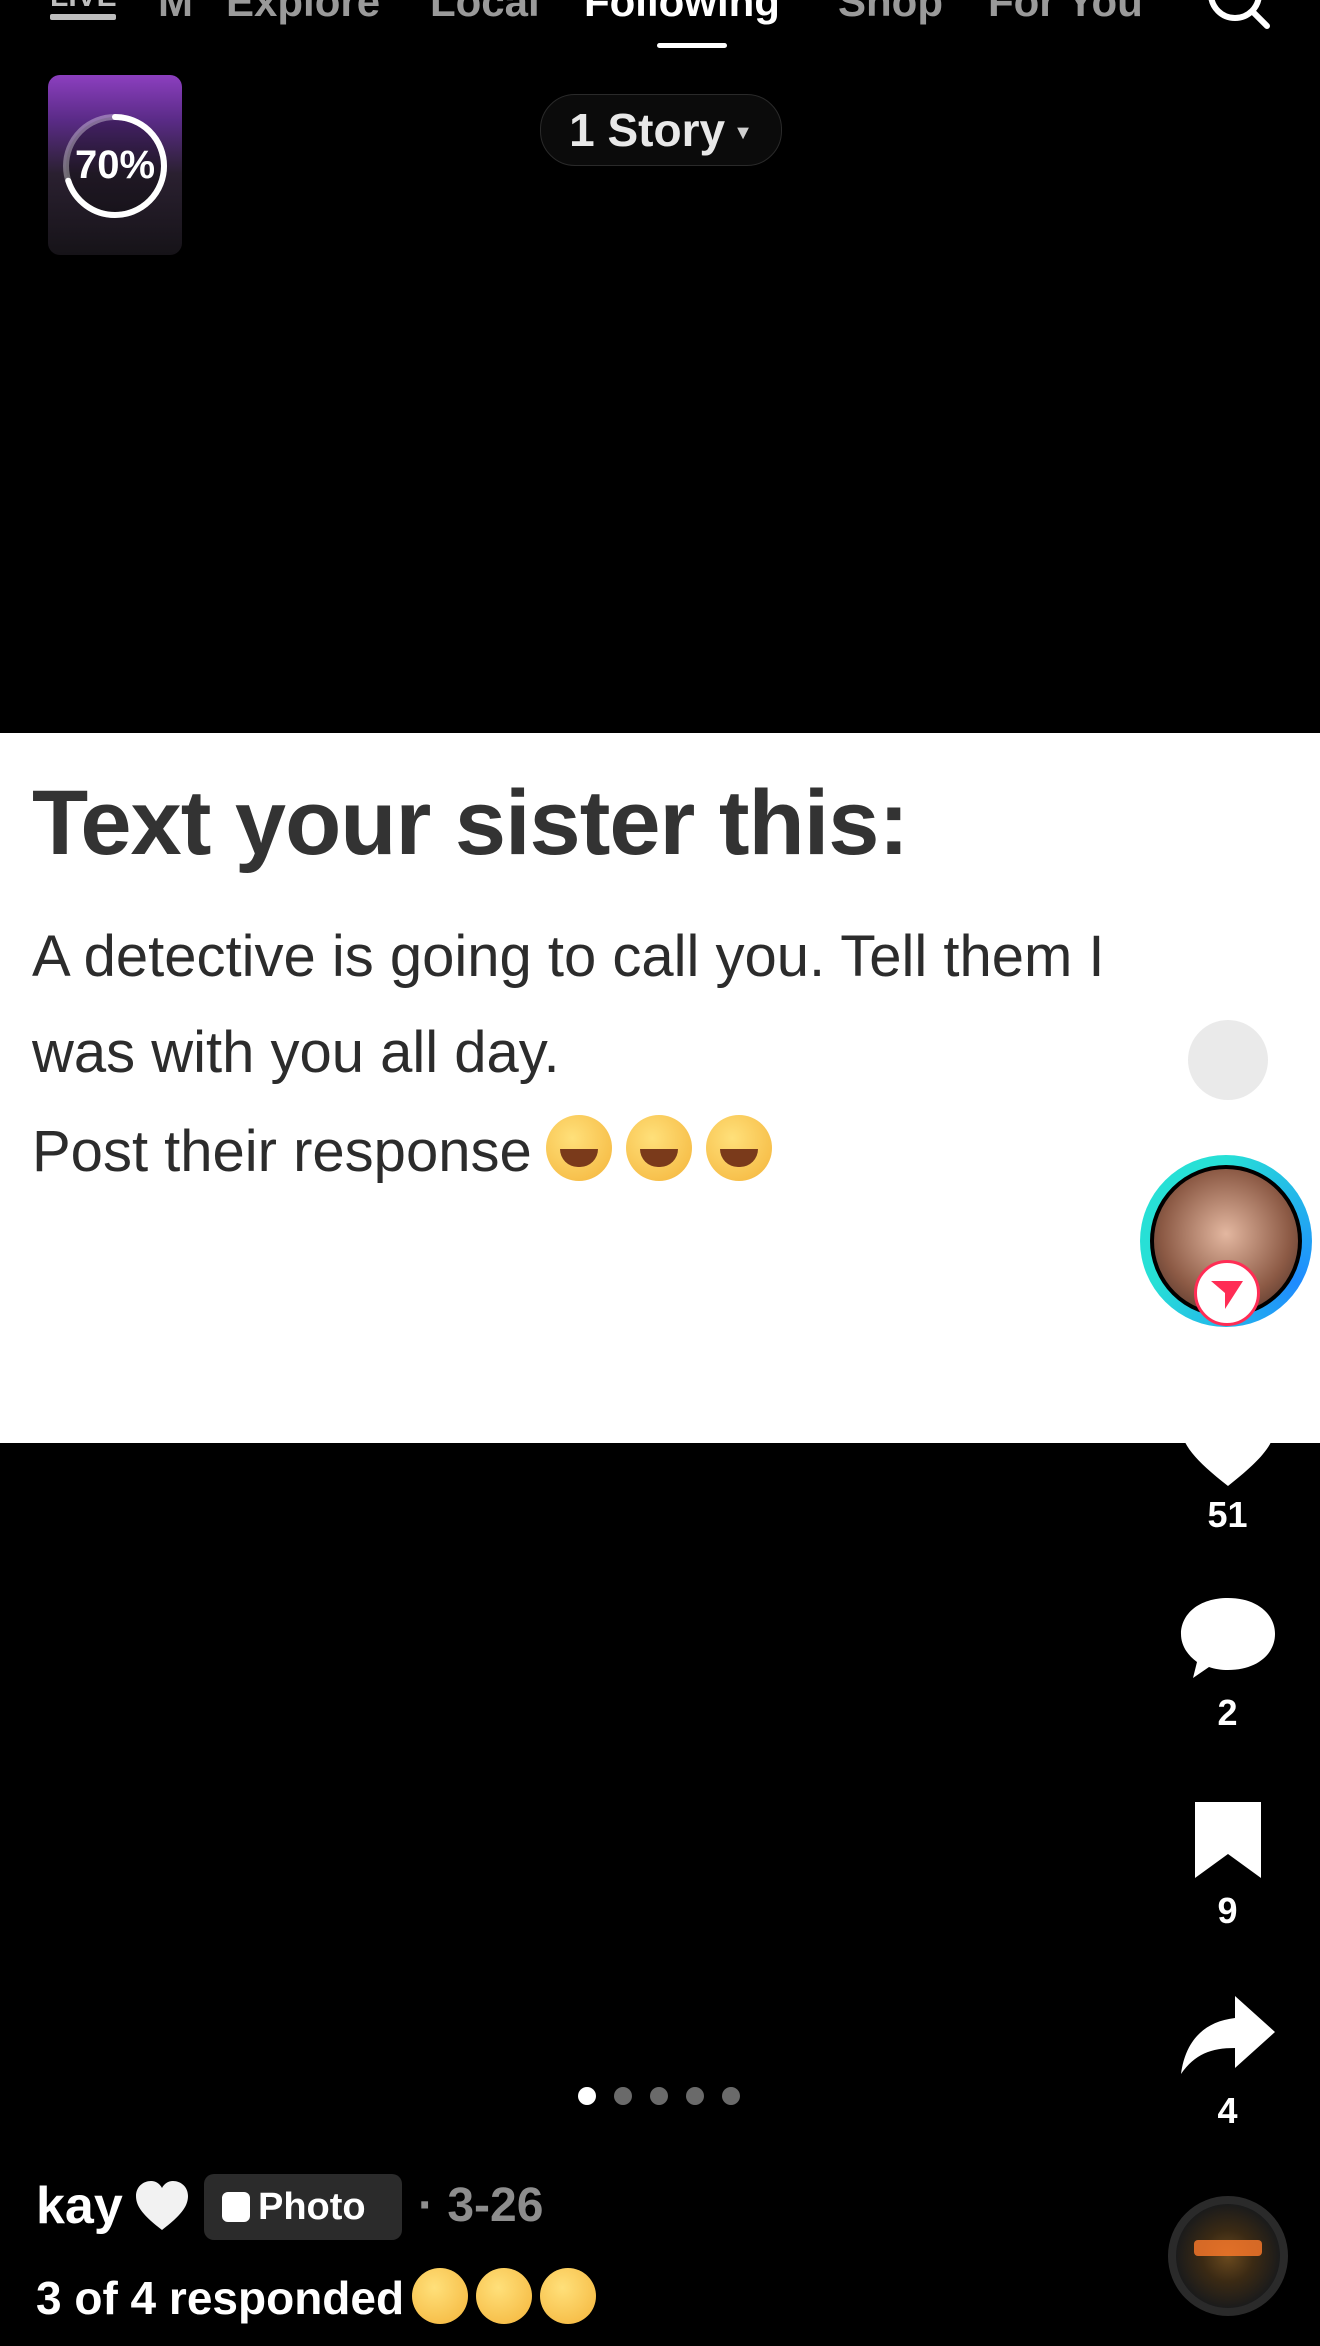 This screenshot has width=1320, height=2346. Describe the element at coordinates (296, 1052) in the screenshot. I see `post-line-2: was with you all day.` at that location.